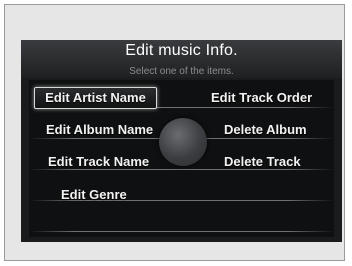 The width and height of the screenshot is (352, 266). What do you see at coordinates (98, 162) in the screenshot?
I see `menu-item-edit-track-name: Edit Track Name` at bounding box center [98, 162].